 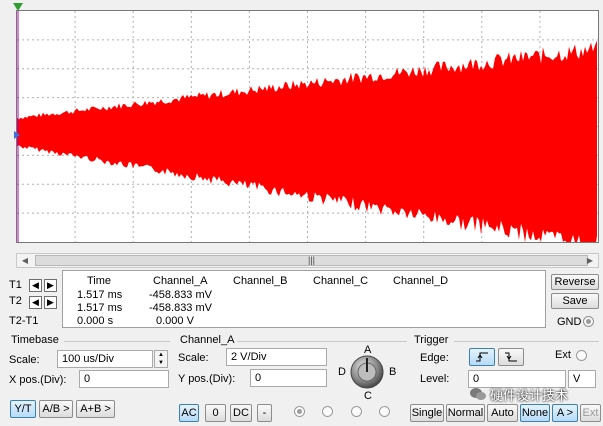 I want to click on channel-c-header: Channel_C, so click(x=341, y=281).